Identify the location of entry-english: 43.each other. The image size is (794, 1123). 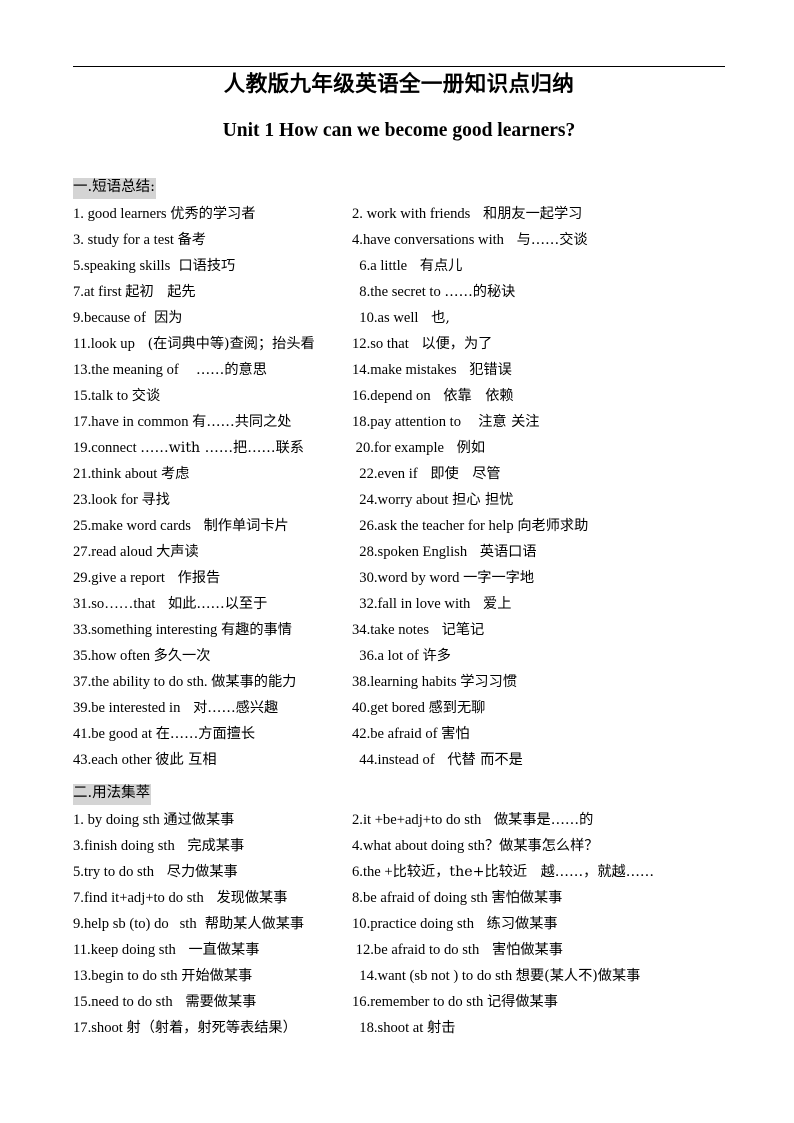
(114, 759).